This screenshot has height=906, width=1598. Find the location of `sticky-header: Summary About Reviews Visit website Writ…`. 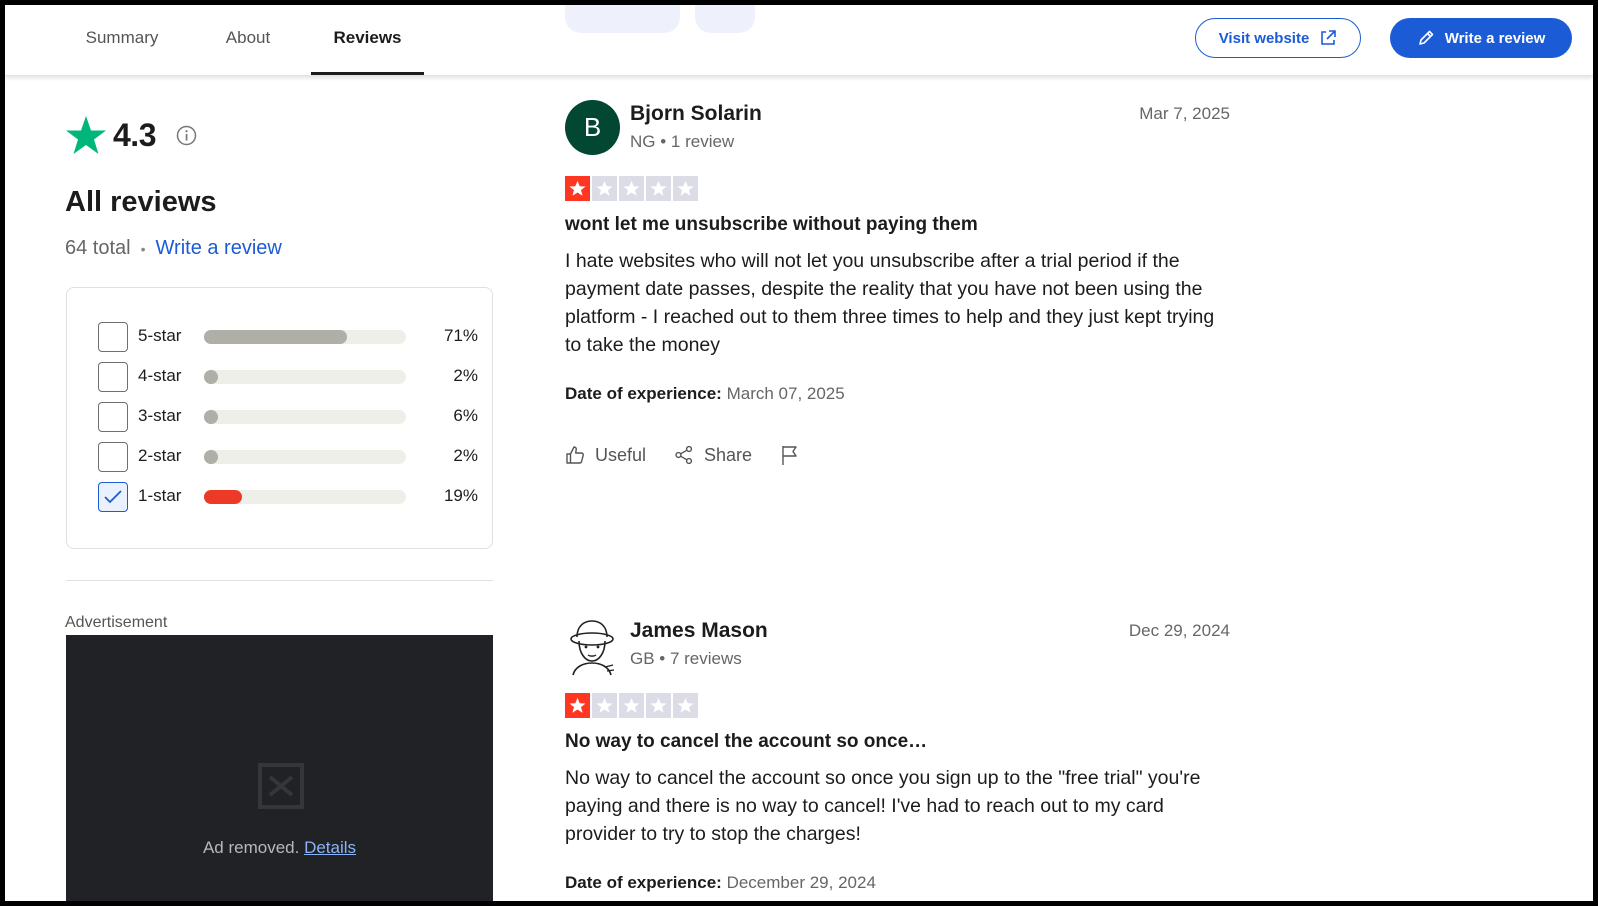

sticky-header: Summary About Reviews Visit website Writ… is located at coordinates (799, 40).